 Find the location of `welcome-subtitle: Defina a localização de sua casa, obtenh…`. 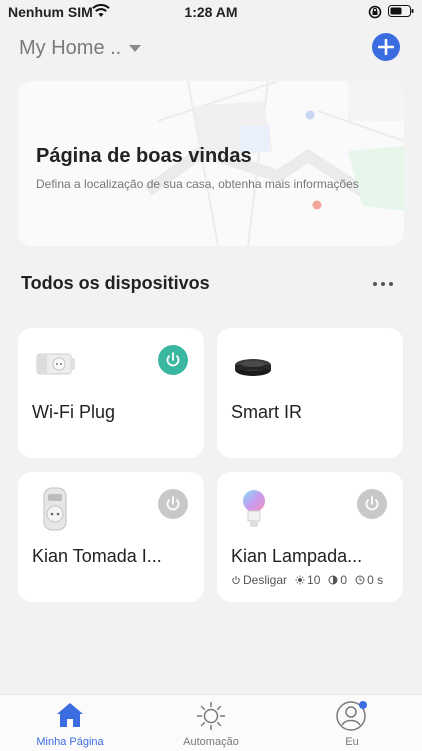

welcome-subtitle: Defina a localização de sua casa, obtenh… is located at coordinates (197, 184).